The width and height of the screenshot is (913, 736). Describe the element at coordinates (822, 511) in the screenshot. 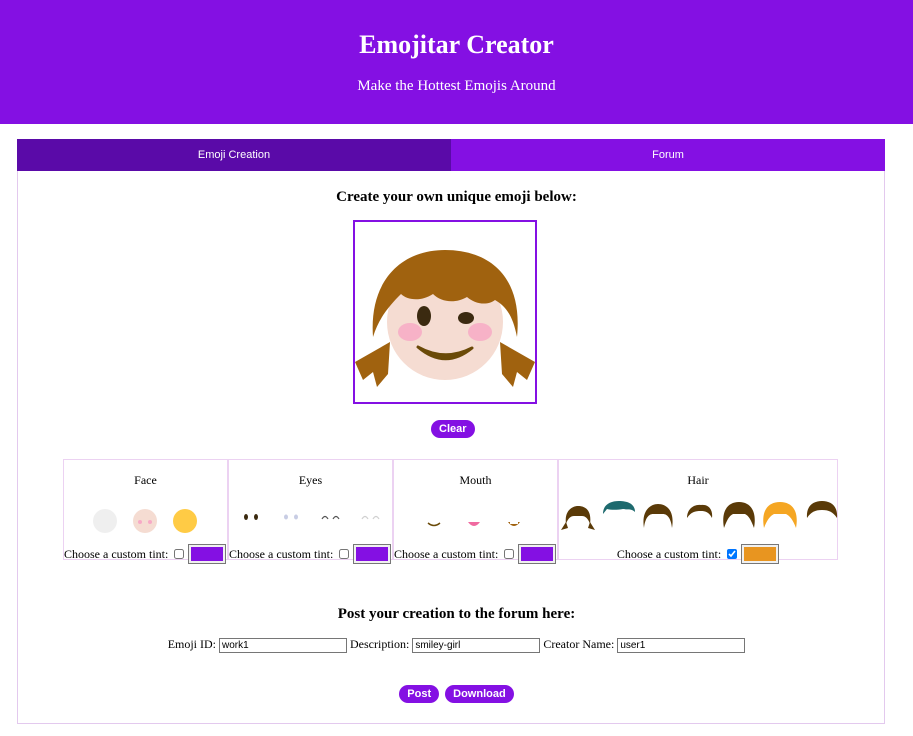

I see `hair-option-curly-short` at that location.